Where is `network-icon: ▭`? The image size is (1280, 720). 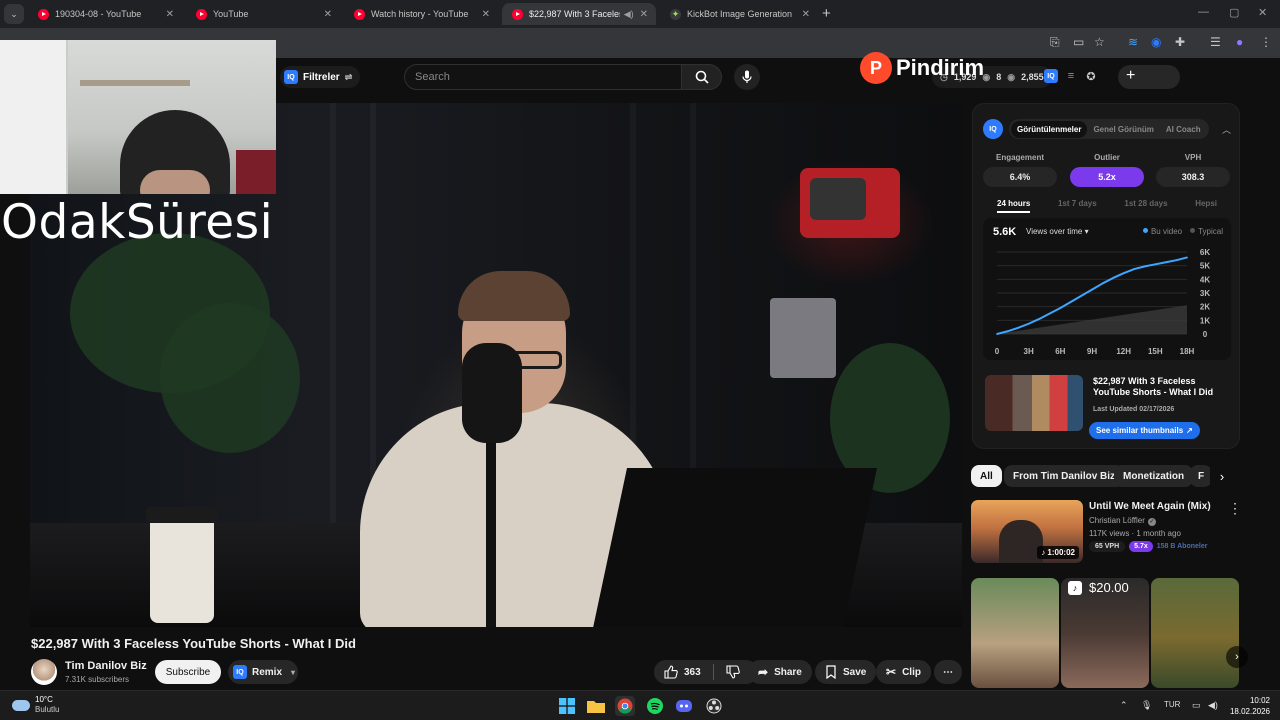
network-icon: ▭ is located at coordinates (1196, 705).